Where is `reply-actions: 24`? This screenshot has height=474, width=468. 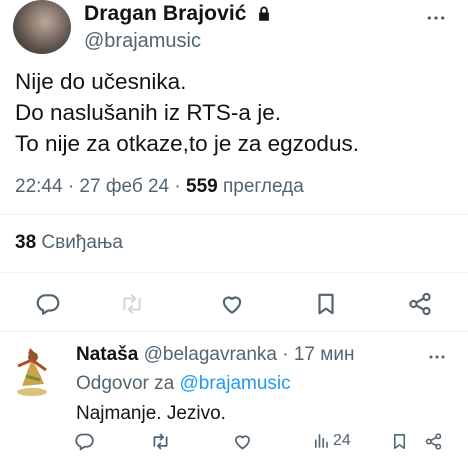
reply-actions: 24 is located at coordinates (234, 441).